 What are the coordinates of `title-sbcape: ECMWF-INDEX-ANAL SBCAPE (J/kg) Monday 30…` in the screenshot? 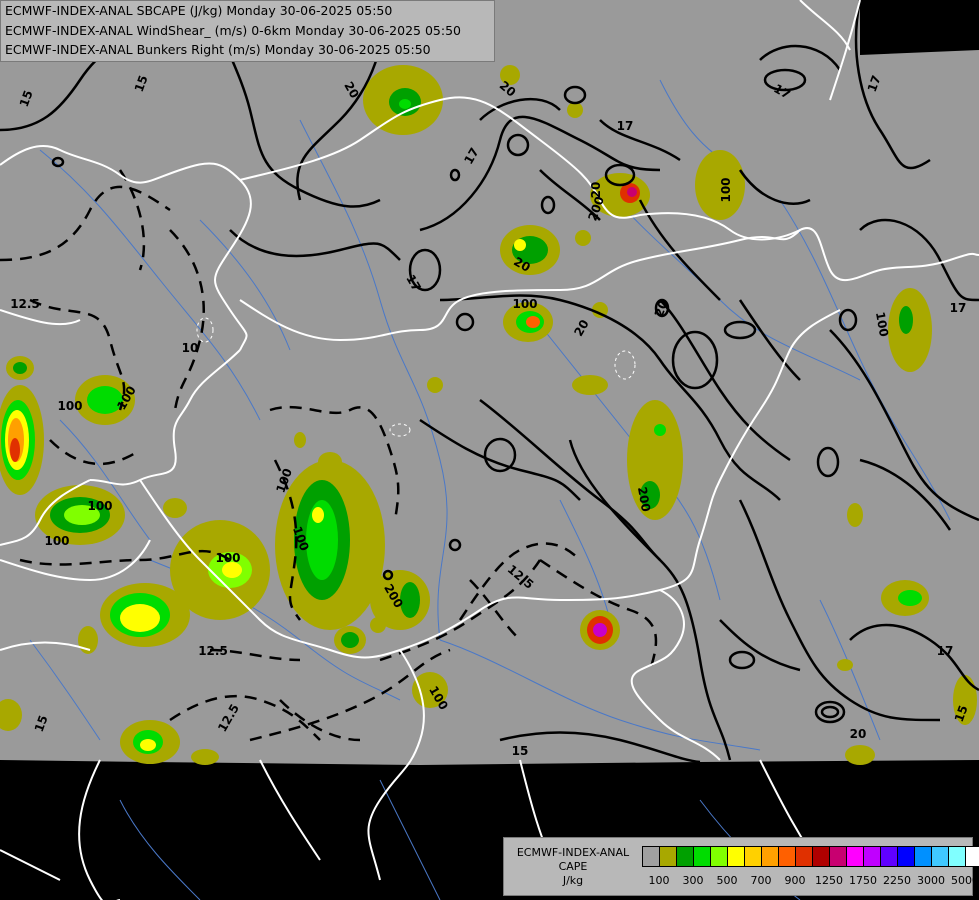 It's located at (199, 10).